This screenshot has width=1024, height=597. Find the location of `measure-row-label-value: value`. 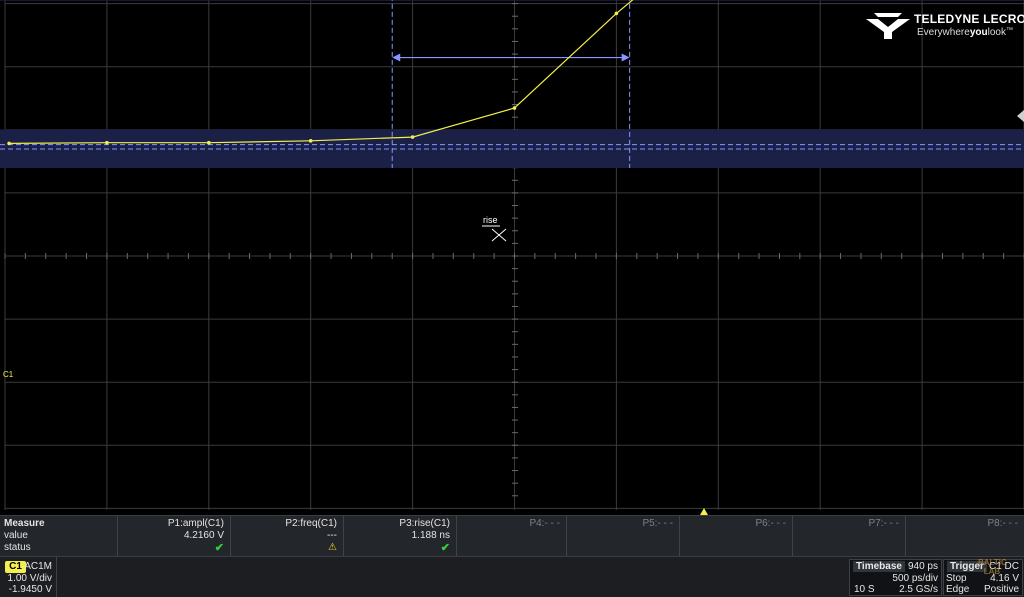

measure-row-label-value: value is located at coordinates (16, 535).